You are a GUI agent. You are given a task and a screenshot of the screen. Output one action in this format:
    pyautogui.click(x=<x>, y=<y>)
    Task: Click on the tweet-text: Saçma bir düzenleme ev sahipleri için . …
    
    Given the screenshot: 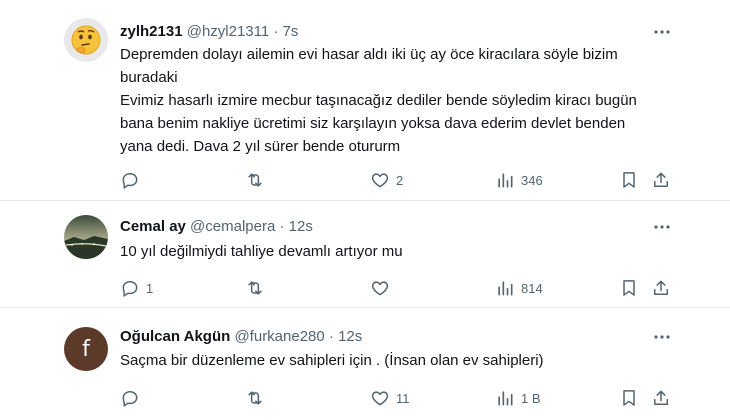 What is the action you would take?
    pyautogui.click(x=380, y=360)
    